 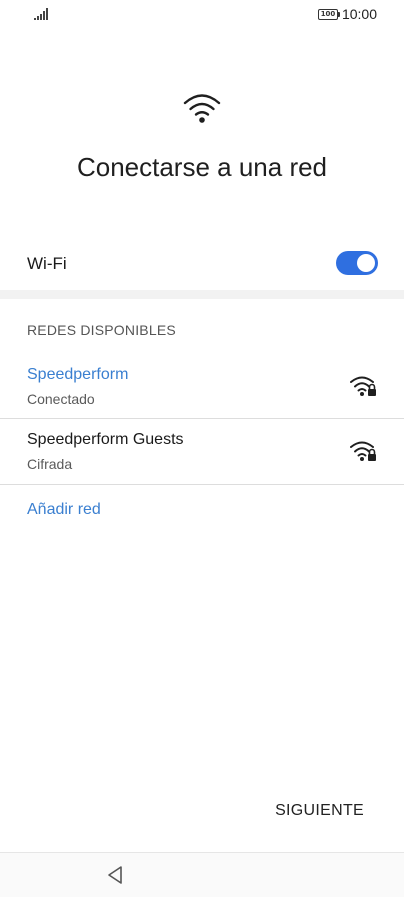 I want to click on wifi-toggle-label: Wi-Fi, so click(x=47, y=263).